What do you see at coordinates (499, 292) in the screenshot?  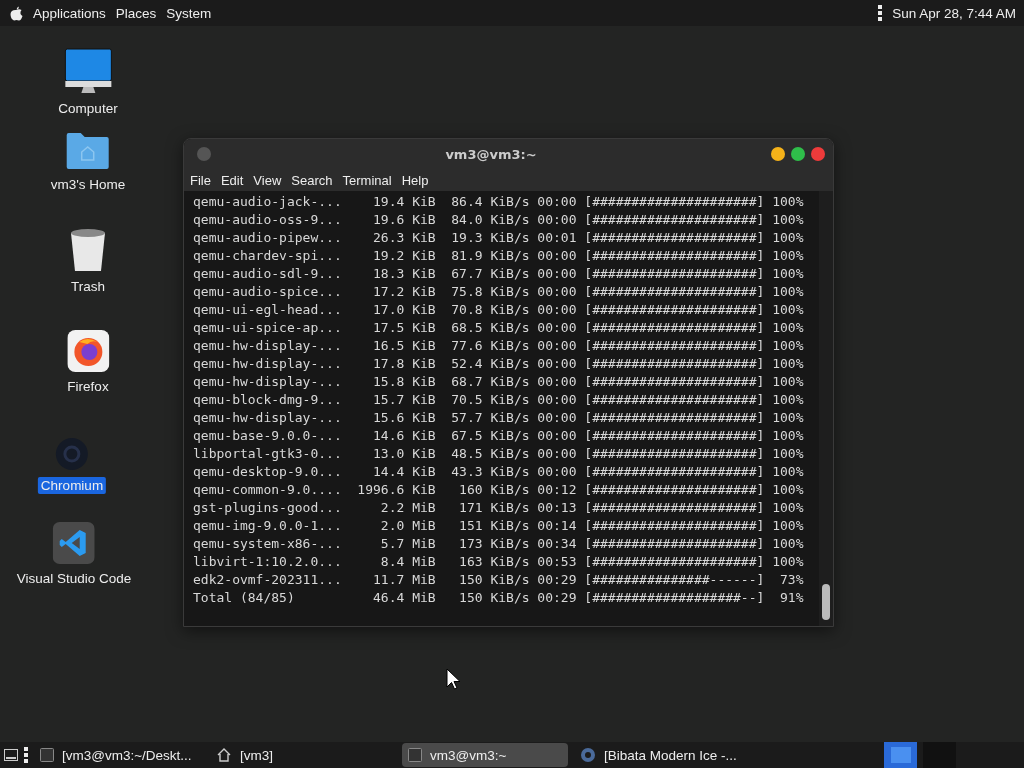 I see `terminal-line: qemu-audio-spice... 17.2 KiB 75.8 KiB/s 00:00 [#####################] 100%` at bounding box center [499, 292].